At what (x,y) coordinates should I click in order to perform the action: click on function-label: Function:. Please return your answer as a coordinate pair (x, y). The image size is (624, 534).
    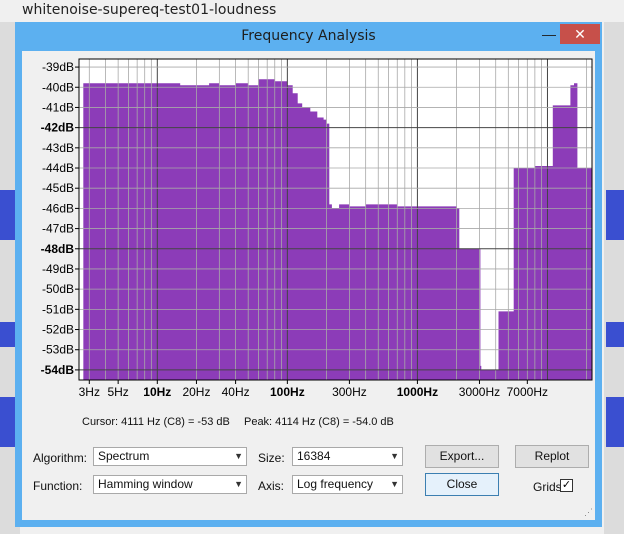
    Looking at the image, I should click on (58, 486).